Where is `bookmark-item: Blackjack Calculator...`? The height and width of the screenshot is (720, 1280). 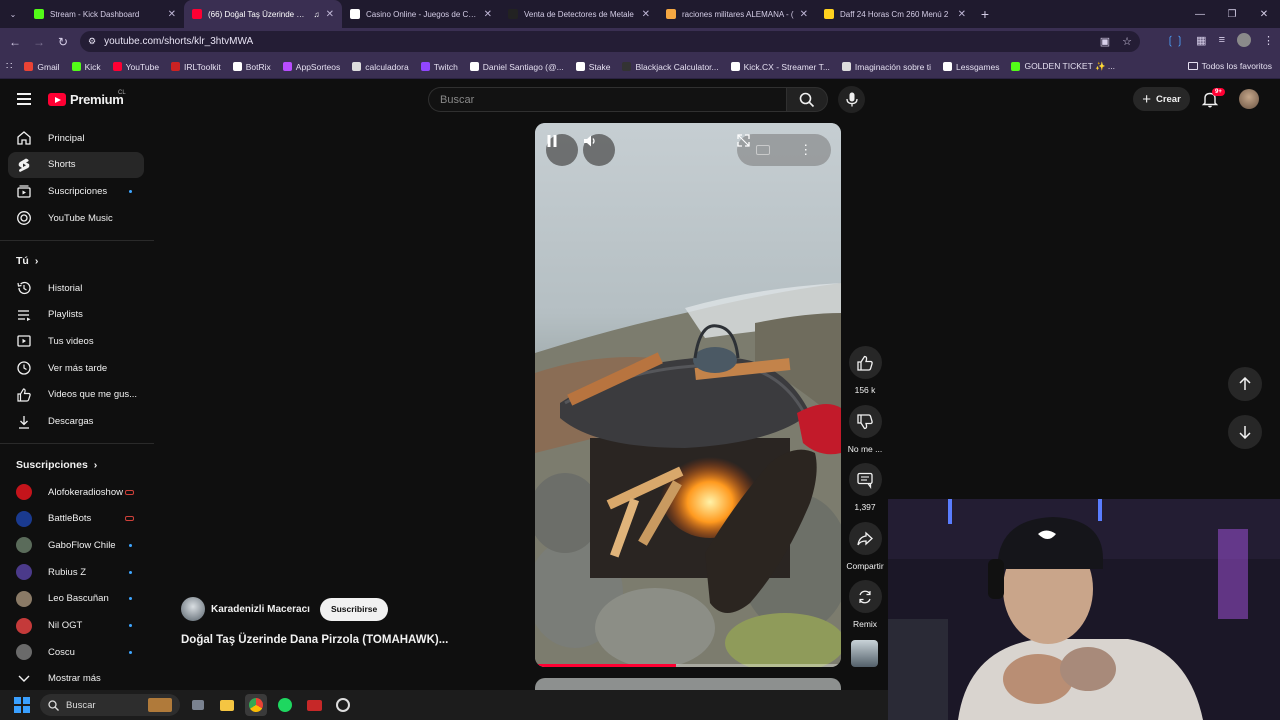 bookmark-item: Blackjack Calculator... is located at coordinates (670, 66).